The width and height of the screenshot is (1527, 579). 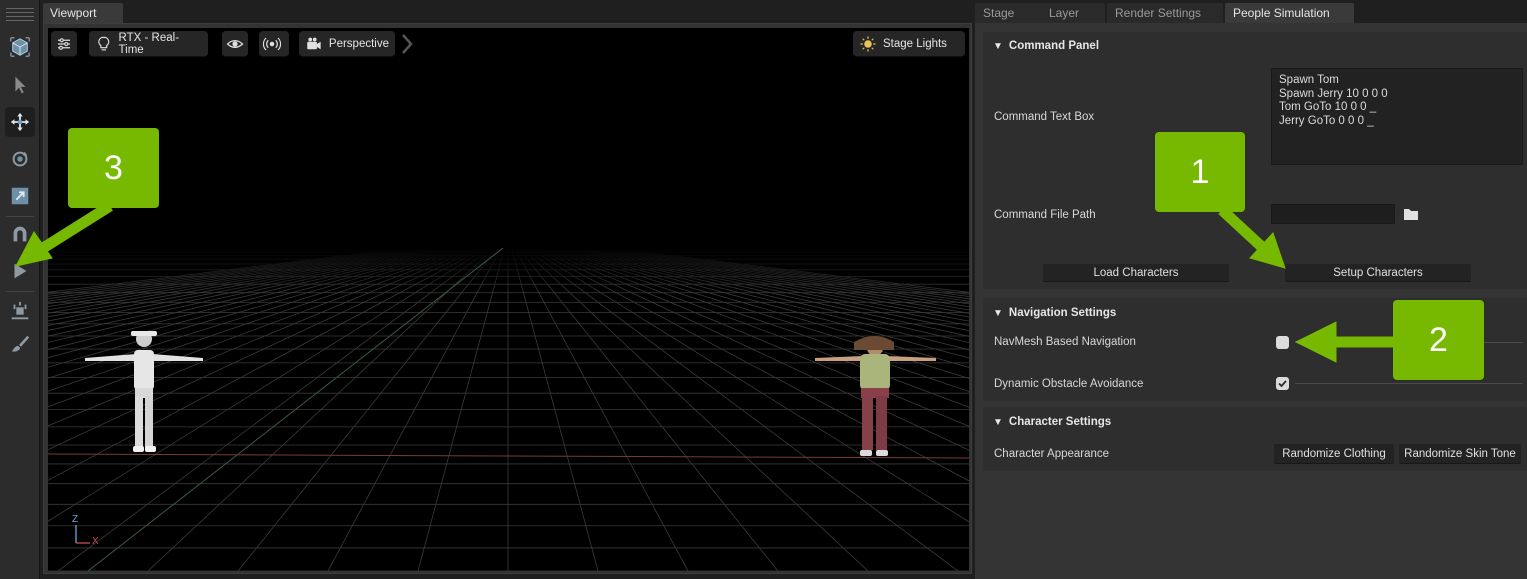 What do you see at coordinates (1044, 117) in the screenshot?
I see `command-text-box-label: Command Text Box` at bounding box center [1044, 117].